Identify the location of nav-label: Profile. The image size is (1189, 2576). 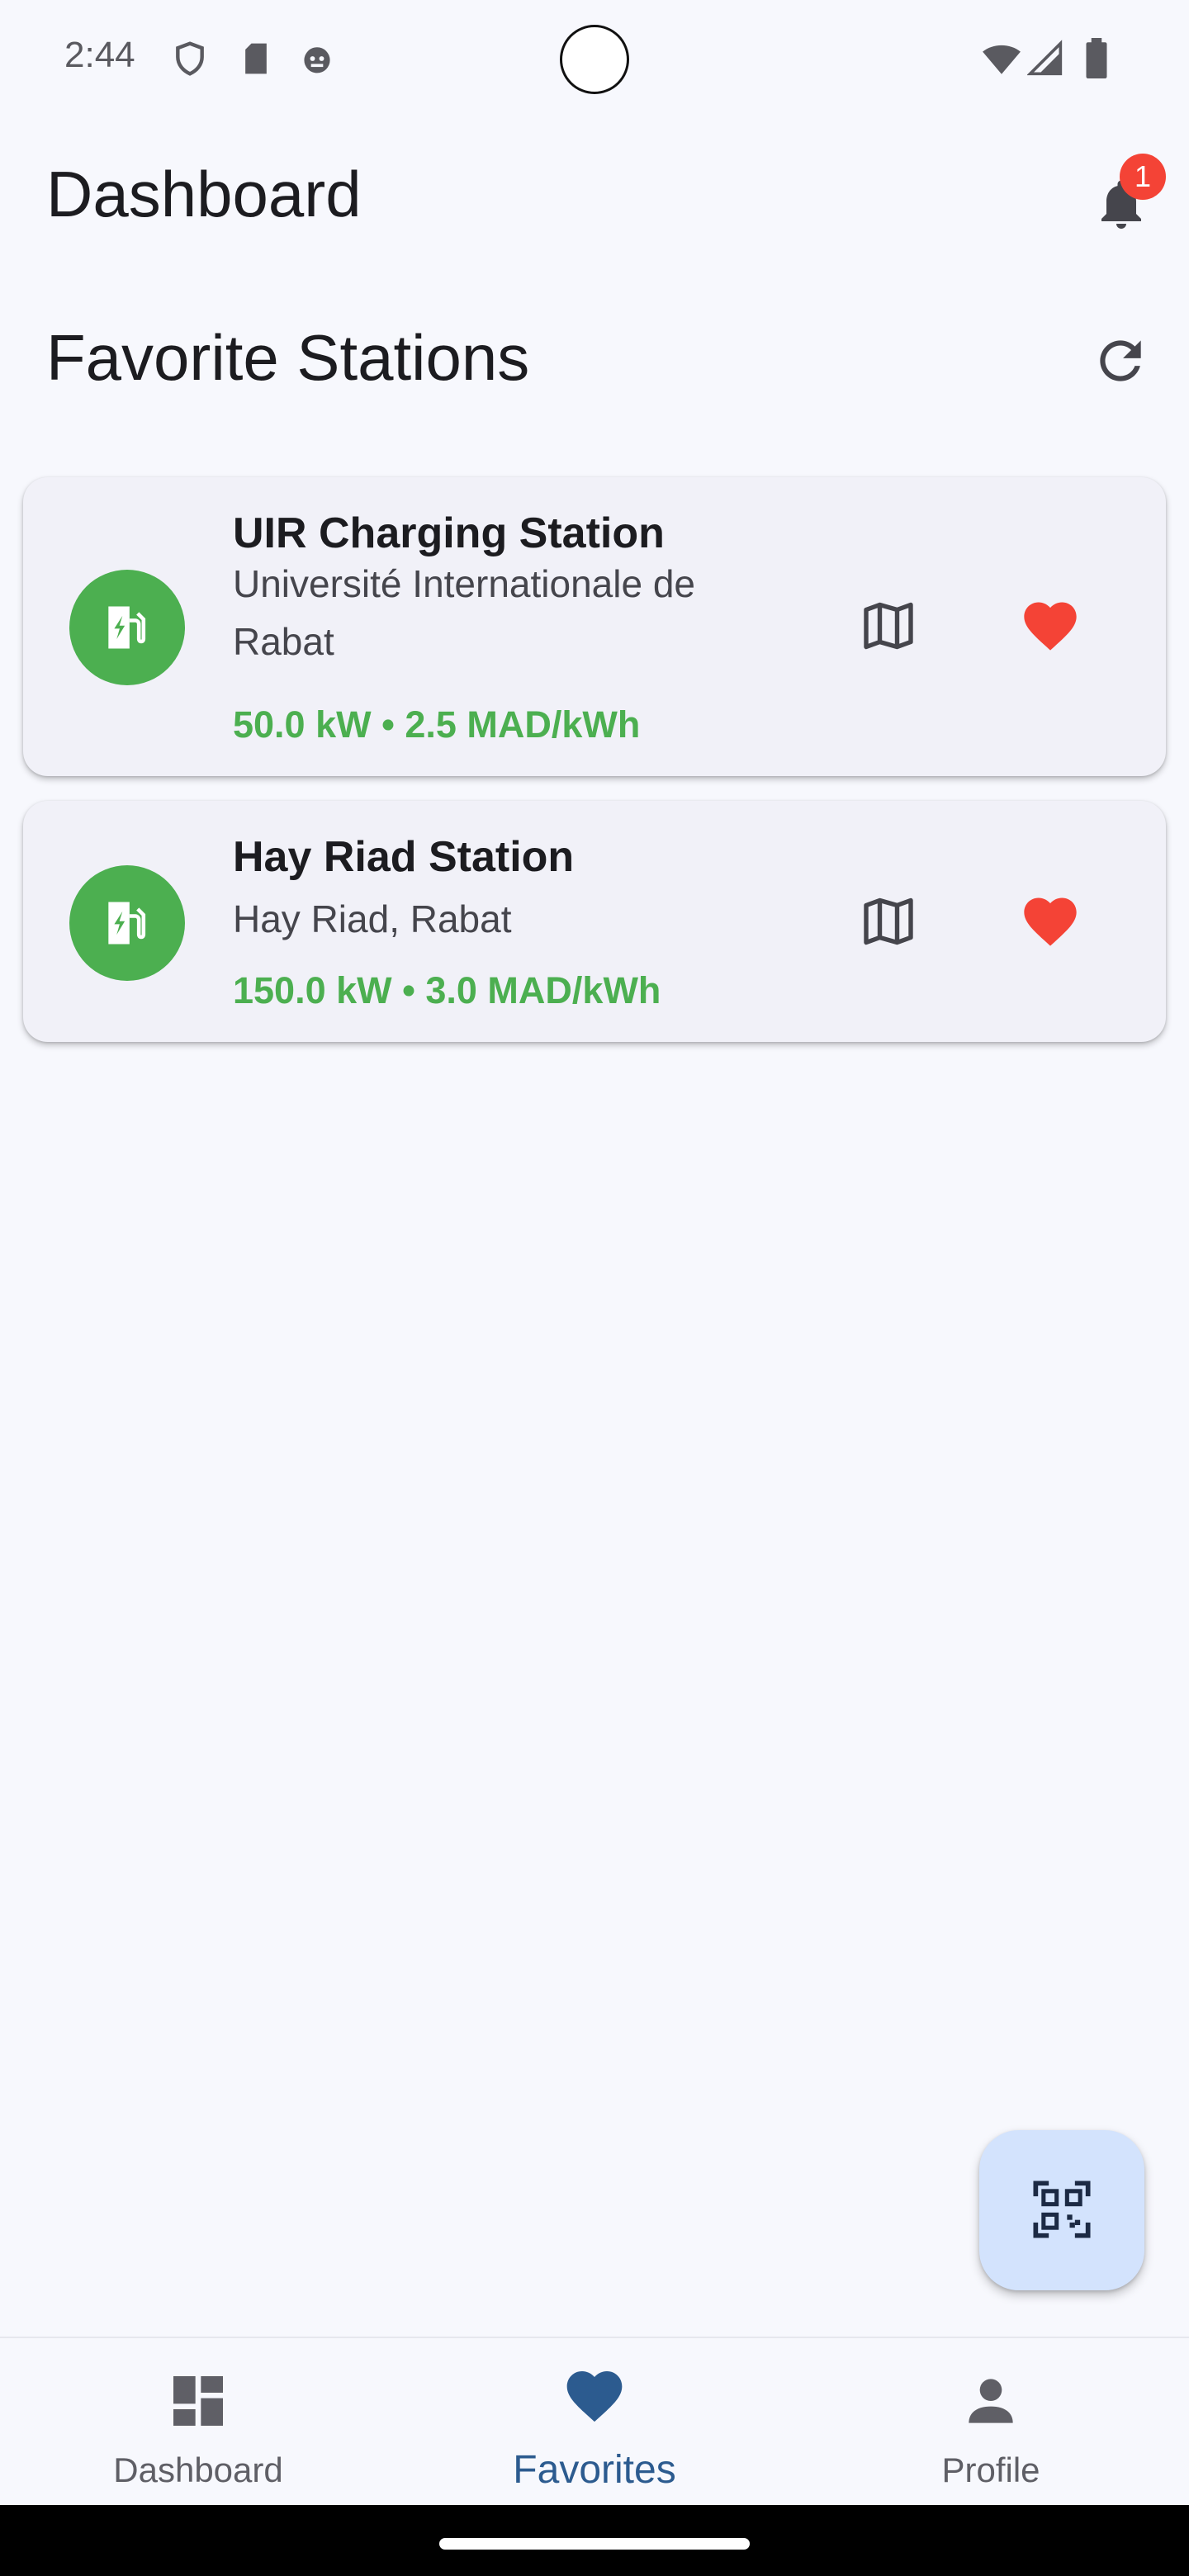
(990, 2470).